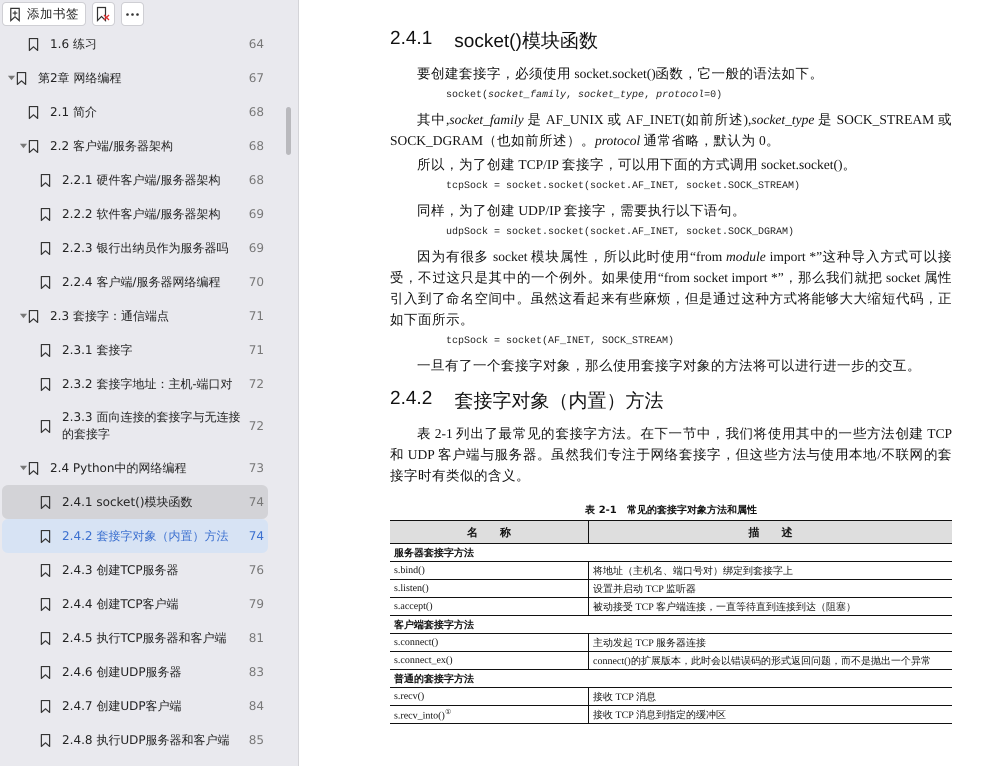 This screenshot has height=766, width=999. What do you see at coordinates (489, 661) in the screenshot?
I see `table-cell: s.connect_ex()` at bounding box center [489, 661].